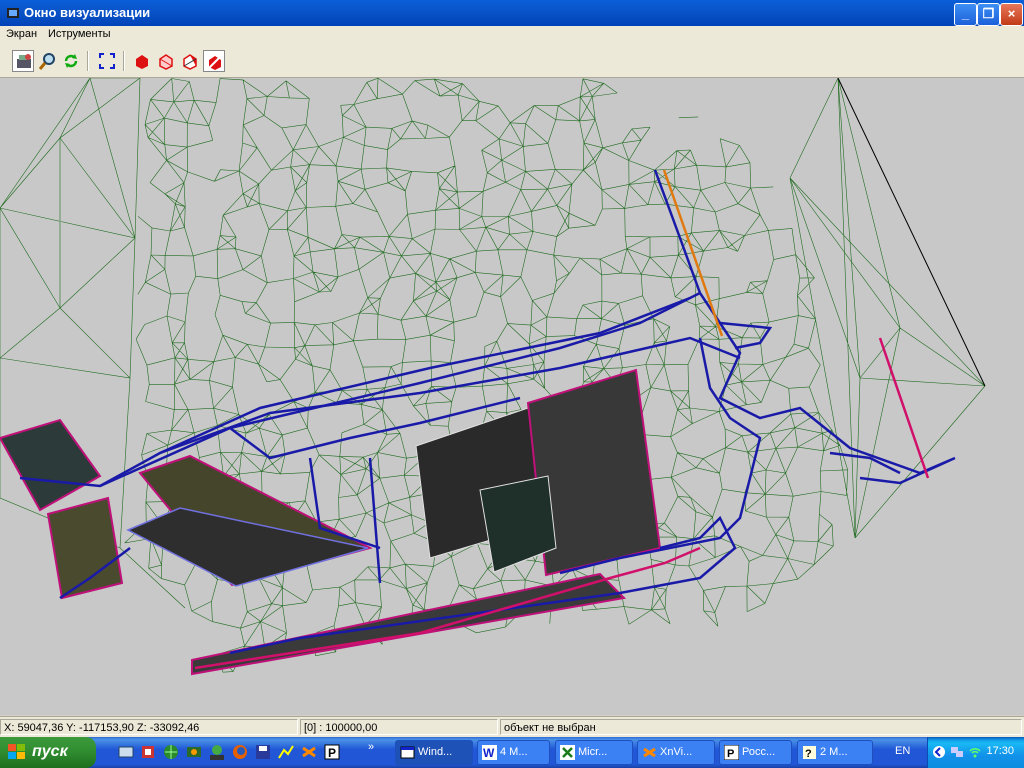 The image size is (1024, 768). Describe the element at coordinates (911, 232) in the screenshot. I see `black-line` at that location.